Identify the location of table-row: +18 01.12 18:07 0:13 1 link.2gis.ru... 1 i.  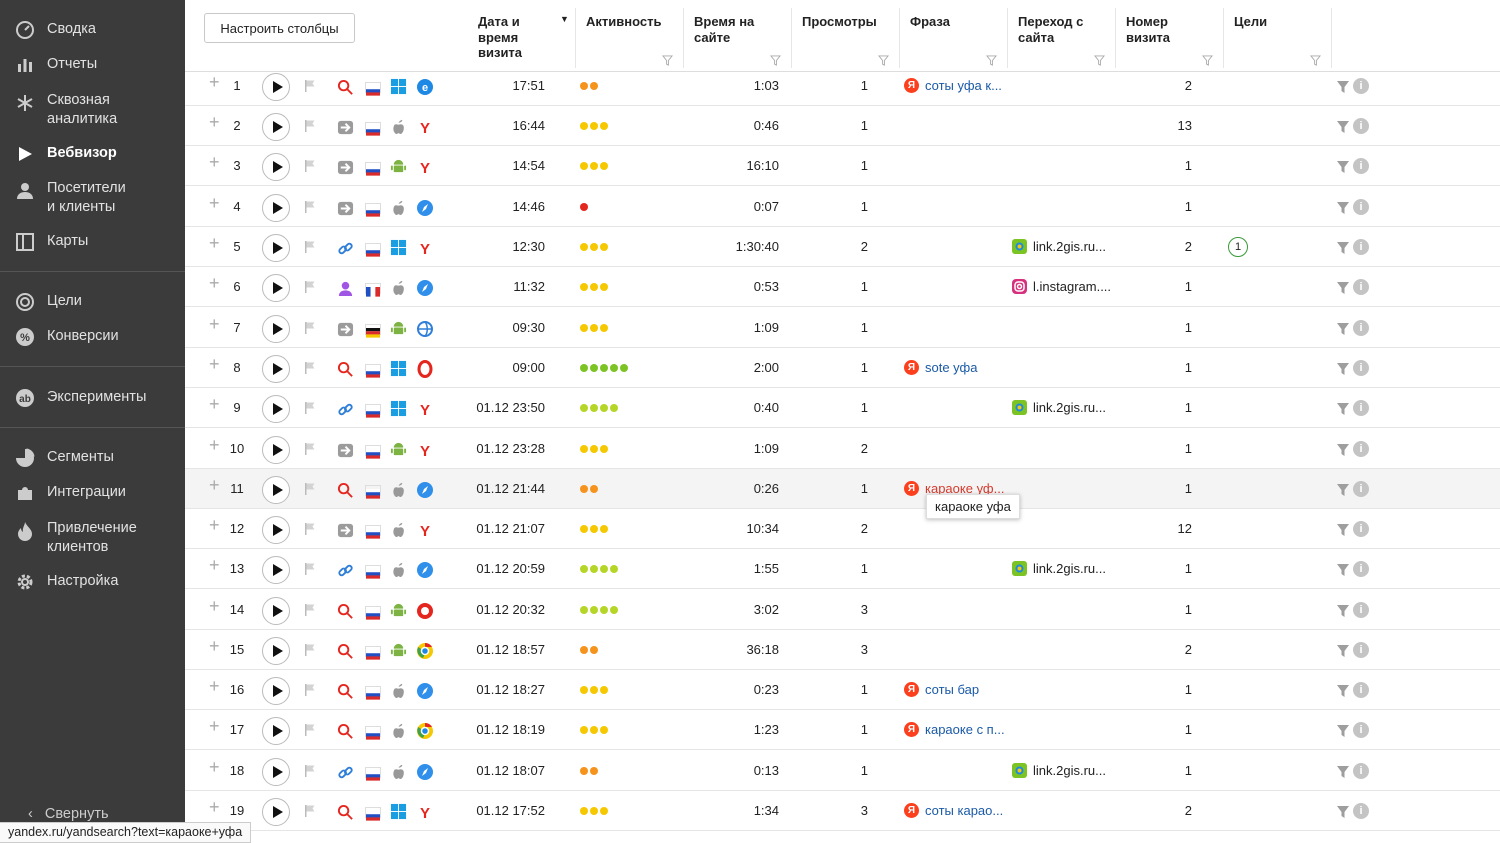
(842, 771).